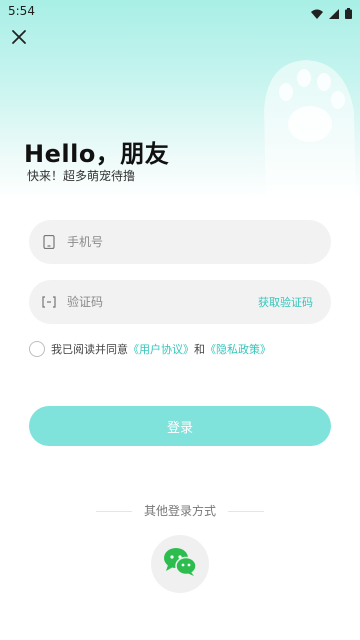  I want to click on wechat-login-button, so click(180, 564).